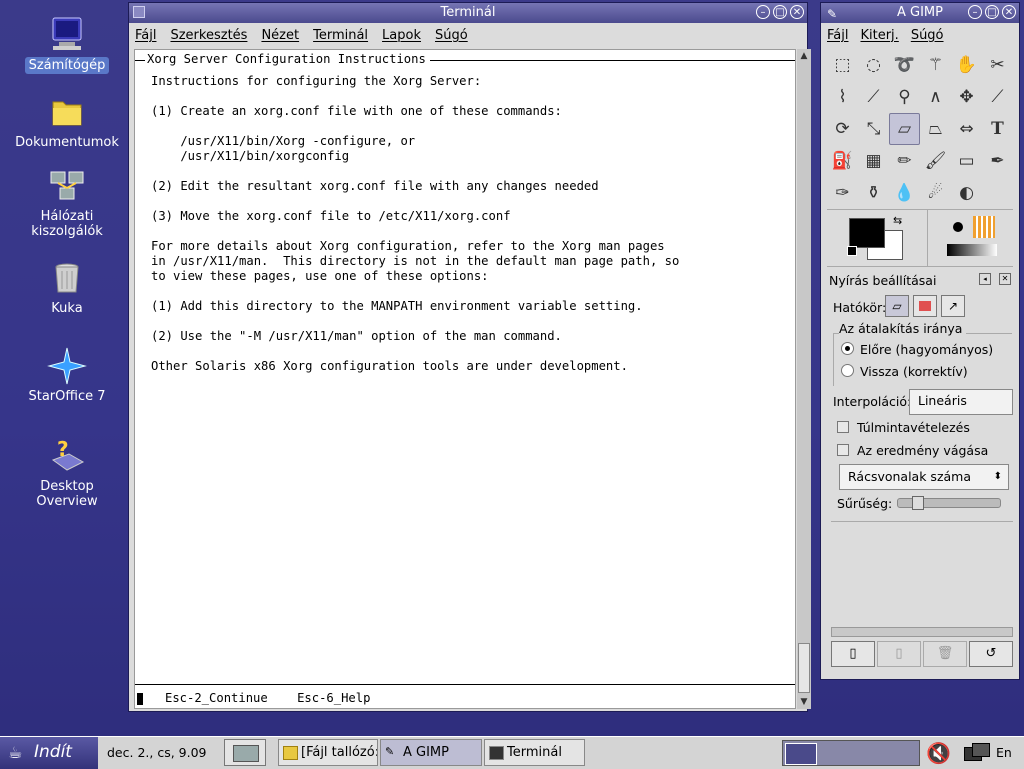 The width and height of the screenshot is (1024, 769). What do you see at coordinates (903, 427) in the screenshot?
I see `supersampling-checkbox: Túlmintavételezés` at bounding box center [903, 427].